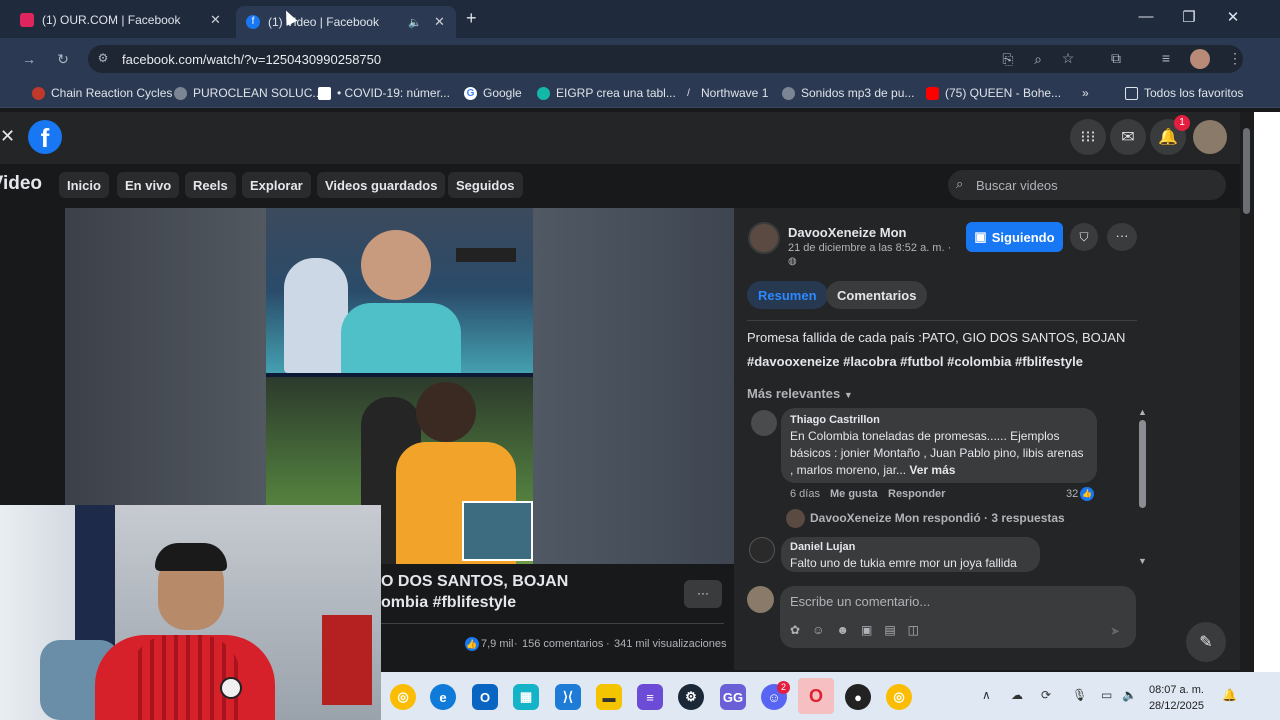 The width and height of the screenshot is (1280, 720). I want to click on tab-videos-guardados: Videos guardados, so click(381, 185).